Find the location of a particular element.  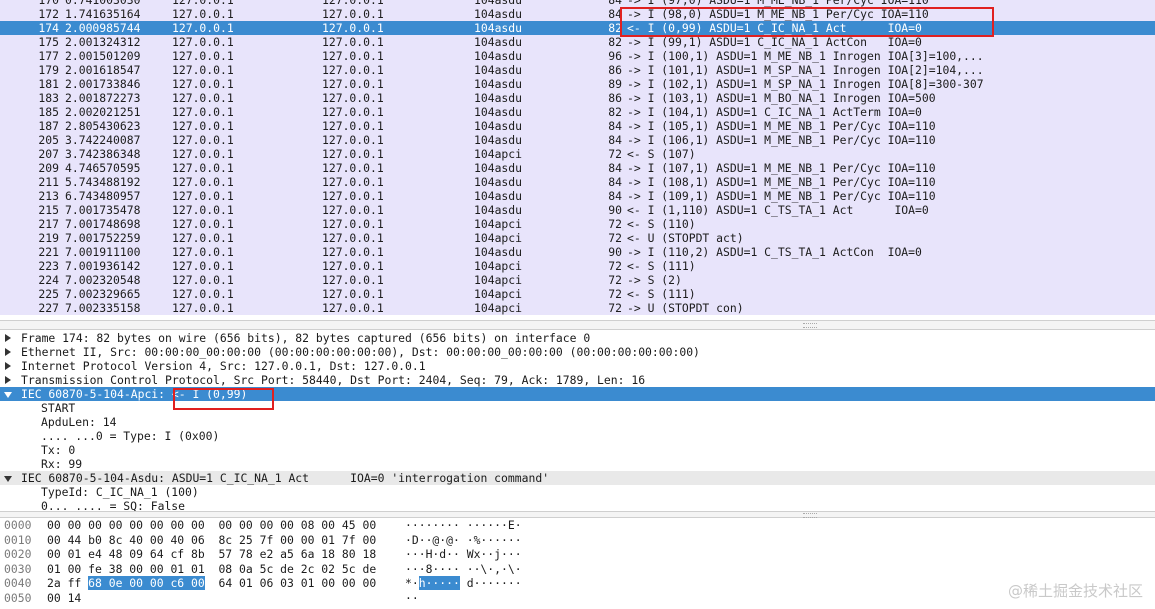

detail-field: ApduLen: 14 is located at coordinates (577, 422).